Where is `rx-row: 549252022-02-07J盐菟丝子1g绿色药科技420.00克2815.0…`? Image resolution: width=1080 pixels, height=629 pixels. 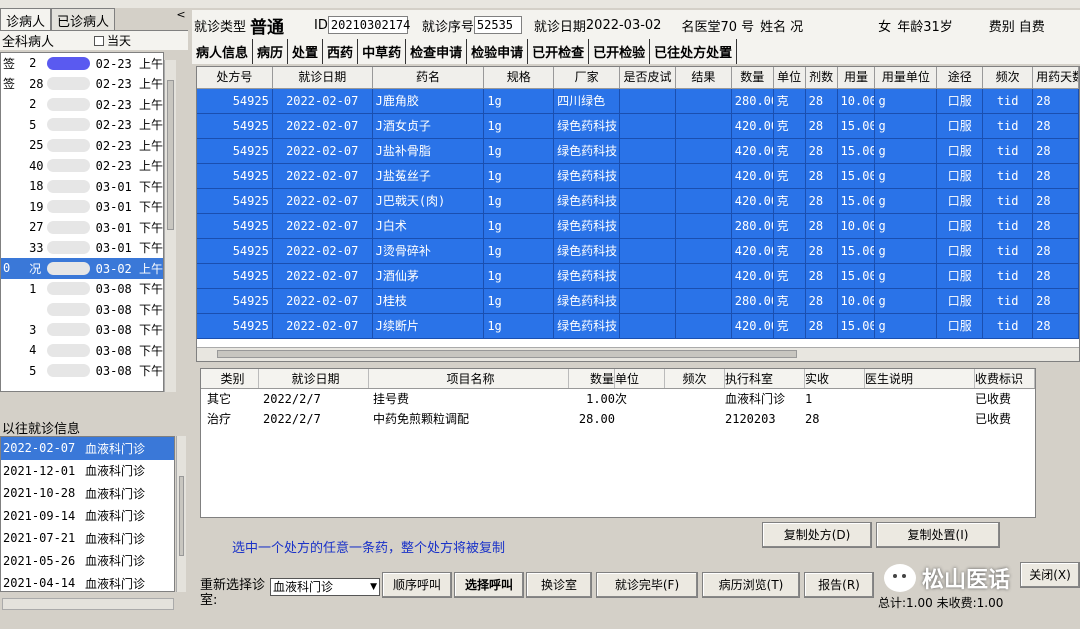
rx-row: 549252022-02-07J盐菟丝子1g绿色药科技420.00克2815.0… is located at coordinates (638, 176).